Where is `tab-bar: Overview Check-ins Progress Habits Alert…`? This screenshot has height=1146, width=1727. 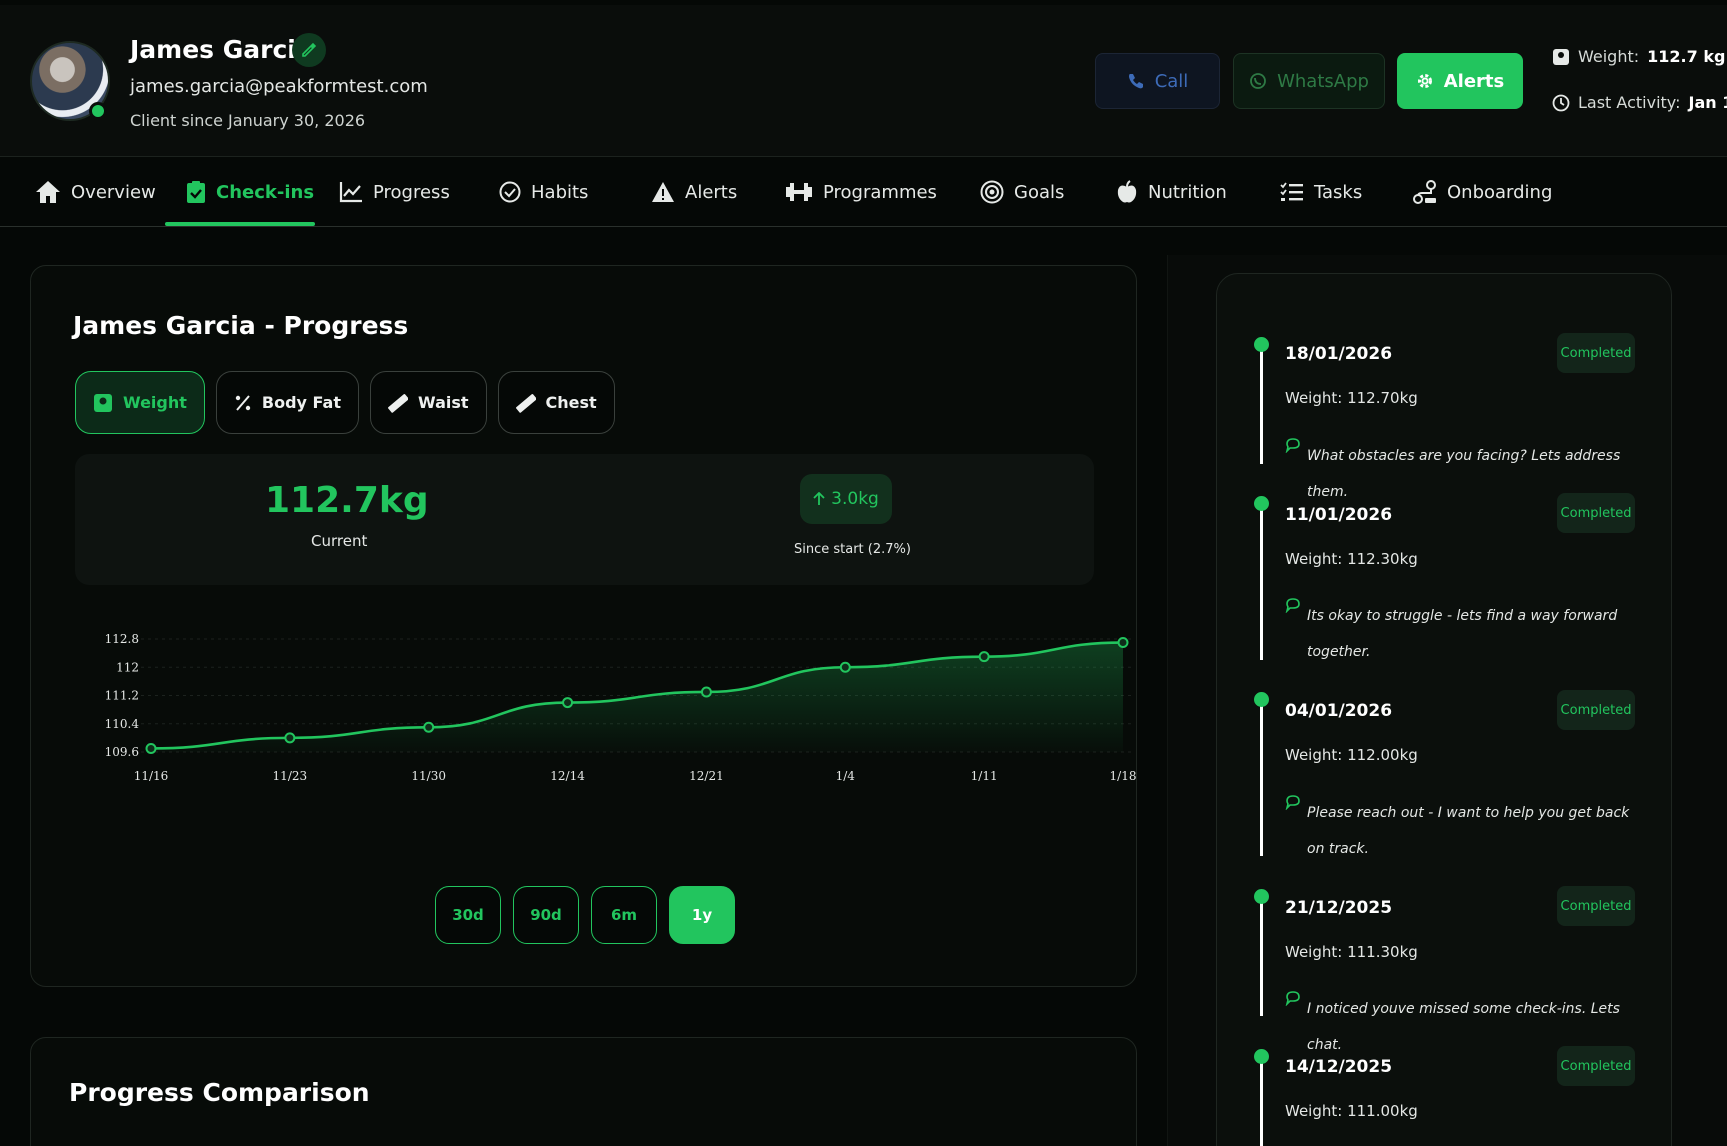 tab-bar: Overview Check-ins Progress Habits Alert… is located at coordinates (863, 192).